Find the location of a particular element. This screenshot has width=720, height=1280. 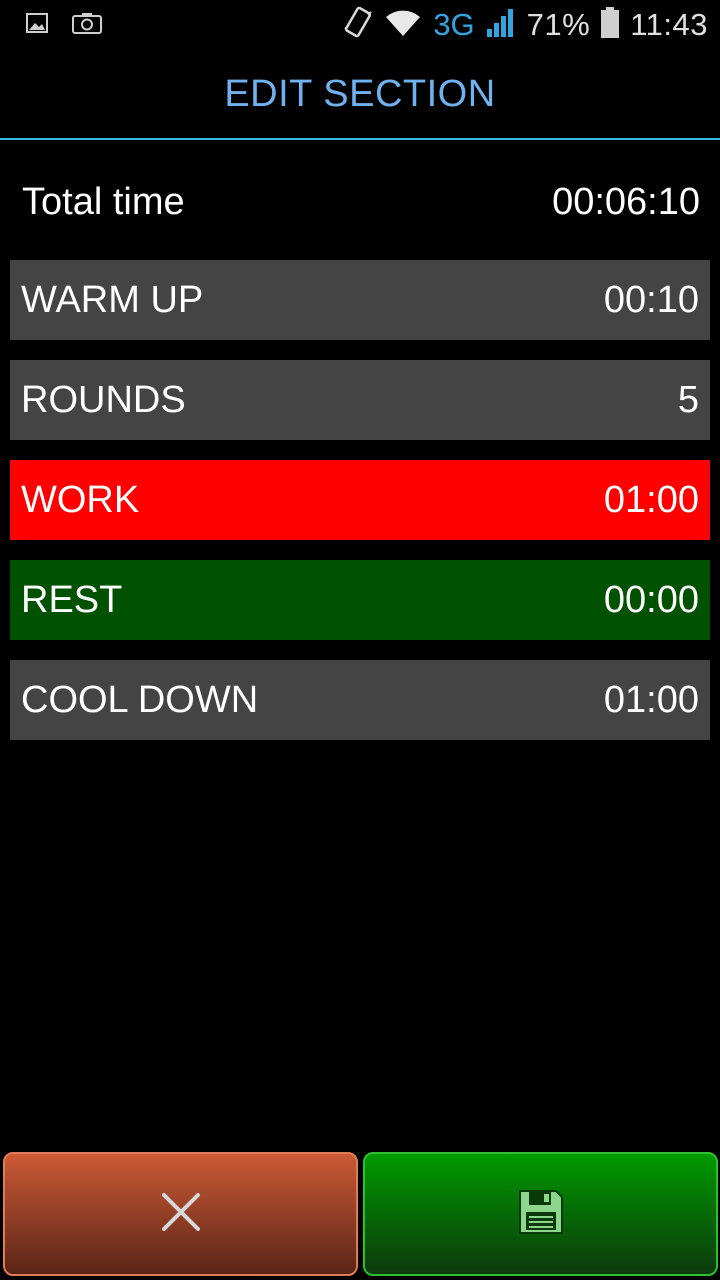

network-type: 3G is located at coordinates (454, 24).